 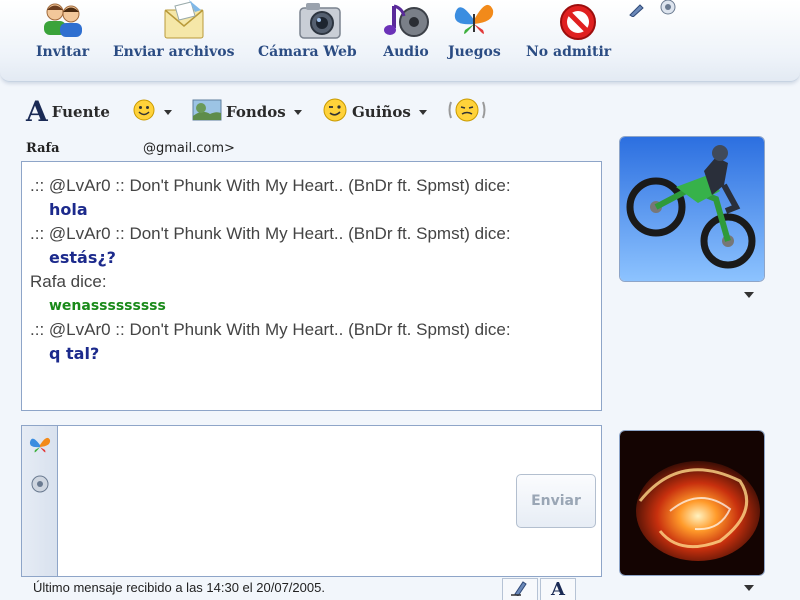 What do you see at coordinates (320, 21) in the screenshot?
I see `webcam-icon` at bounding box center [320, 21].